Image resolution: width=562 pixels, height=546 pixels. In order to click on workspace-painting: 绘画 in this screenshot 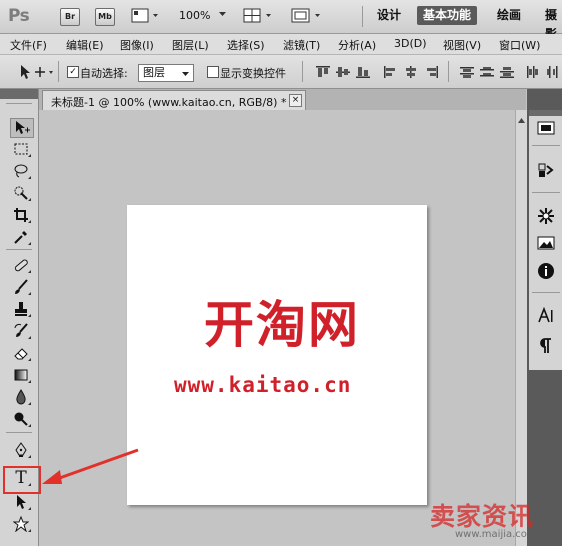, I will do `click(509, 15)`.